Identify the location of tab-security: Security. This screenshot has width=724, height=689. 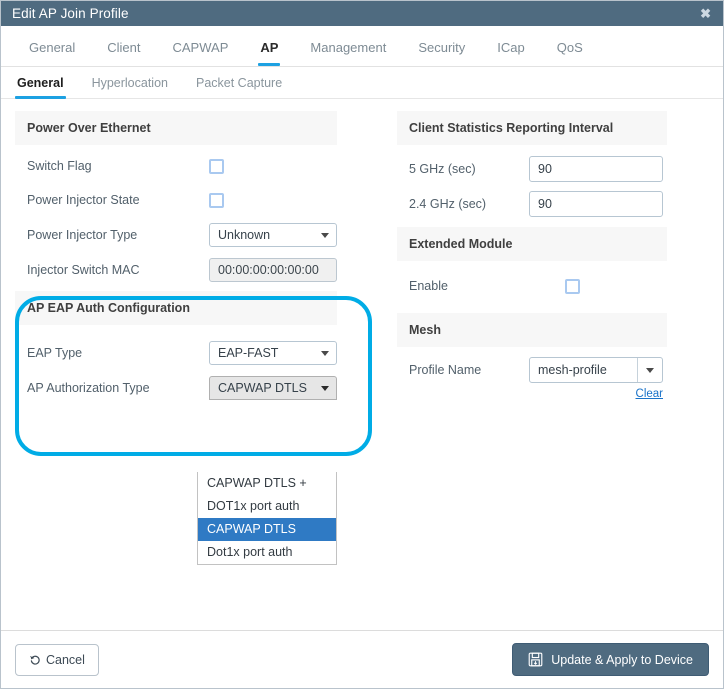
(441, 53).